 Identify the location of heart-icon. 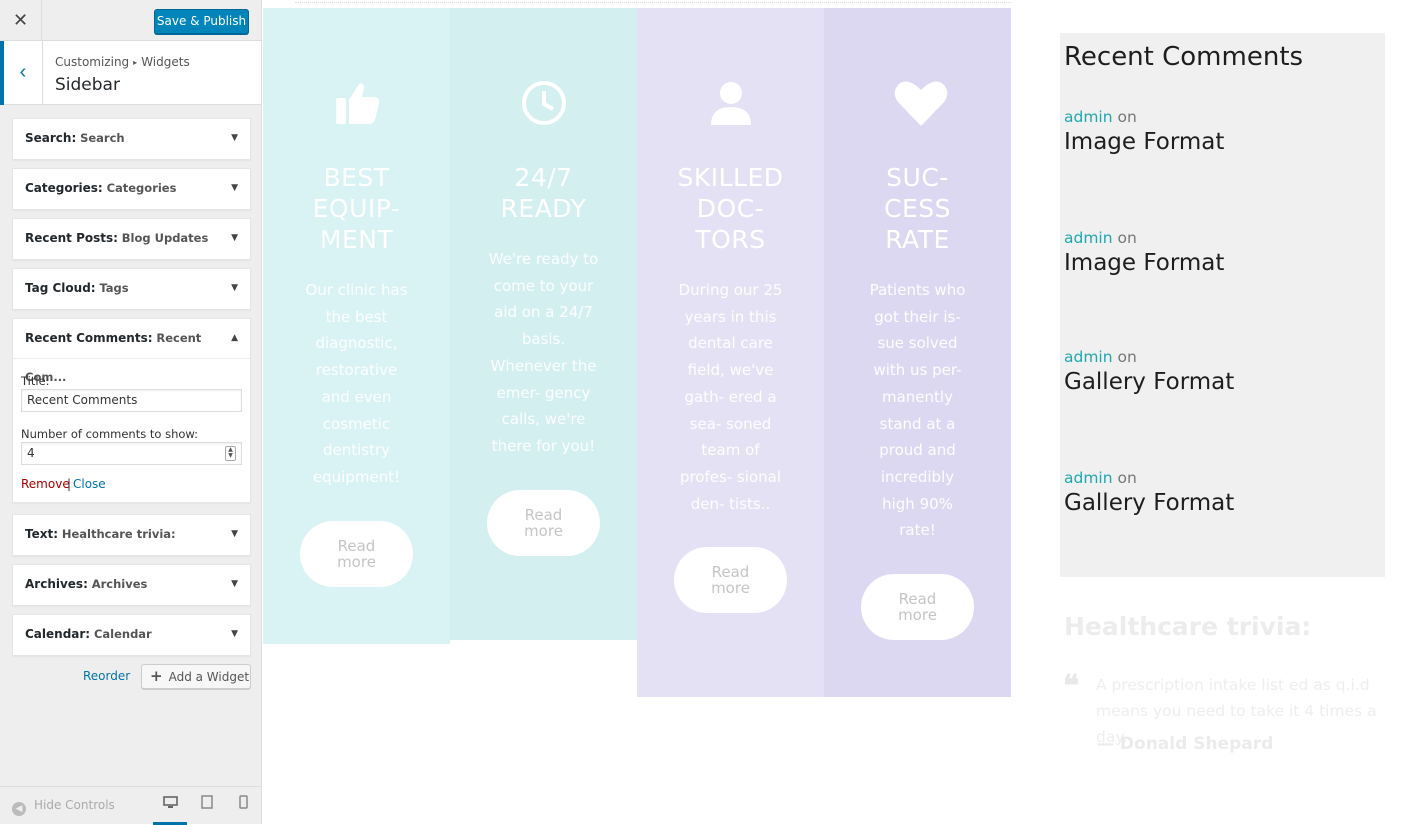
(920, 103).